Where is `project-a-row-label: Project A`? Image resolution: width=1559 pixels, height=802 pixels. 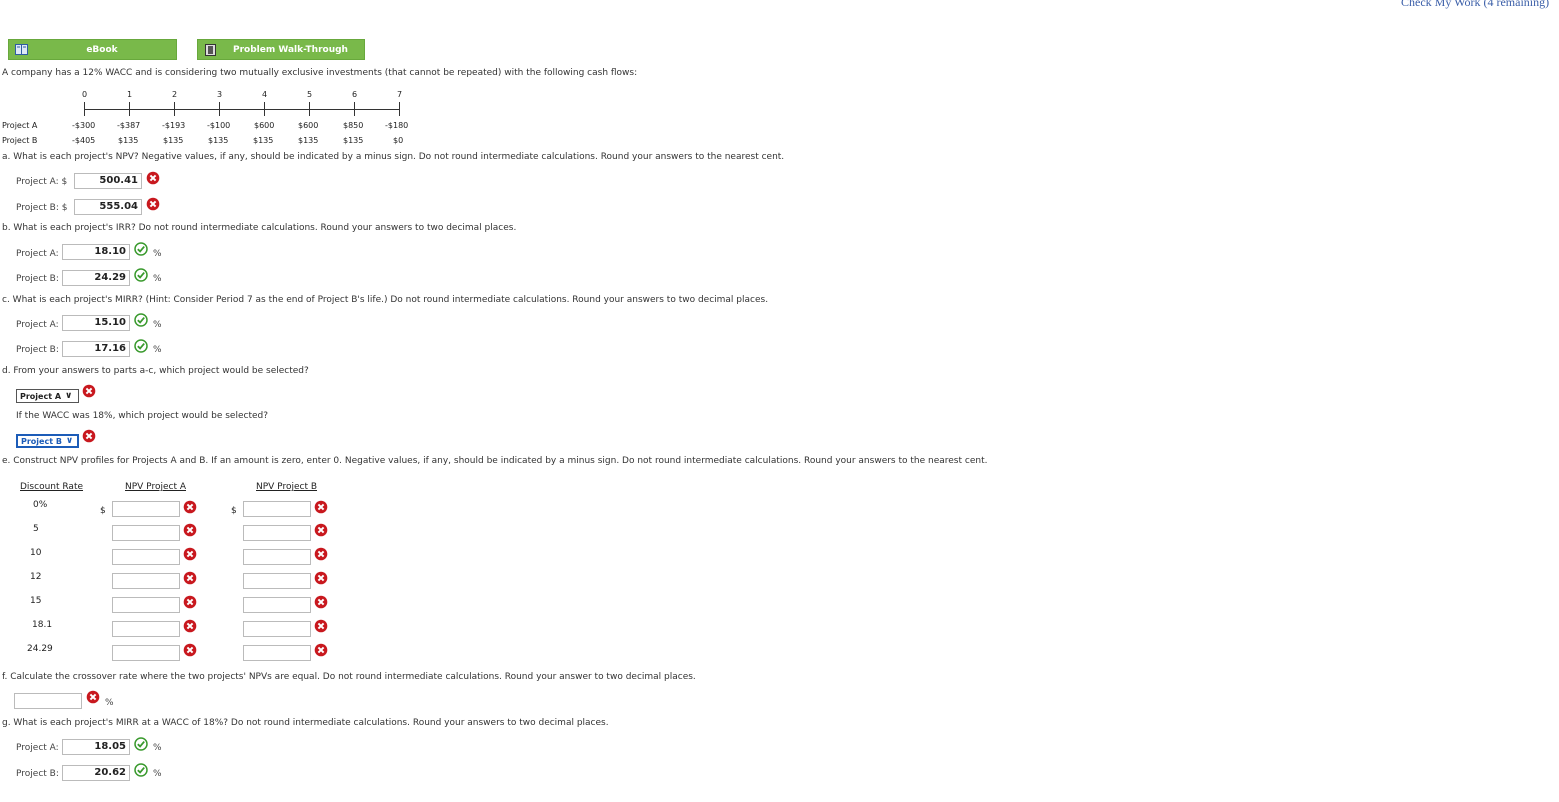 project-a-row-label: Project A is located at coordinates (20, 125).